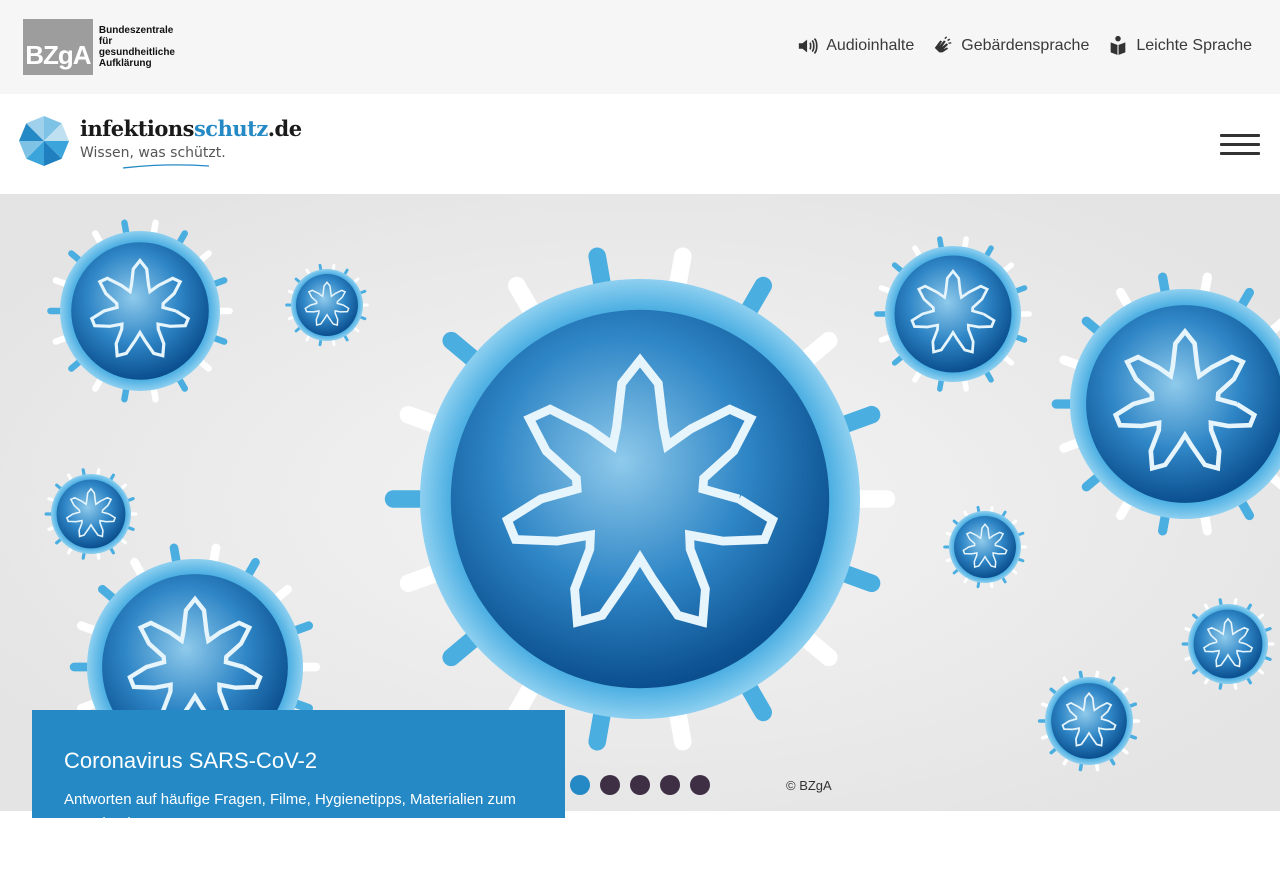  I want to click on sign-language-label: Gebärdensprache, so click(1025, 45).